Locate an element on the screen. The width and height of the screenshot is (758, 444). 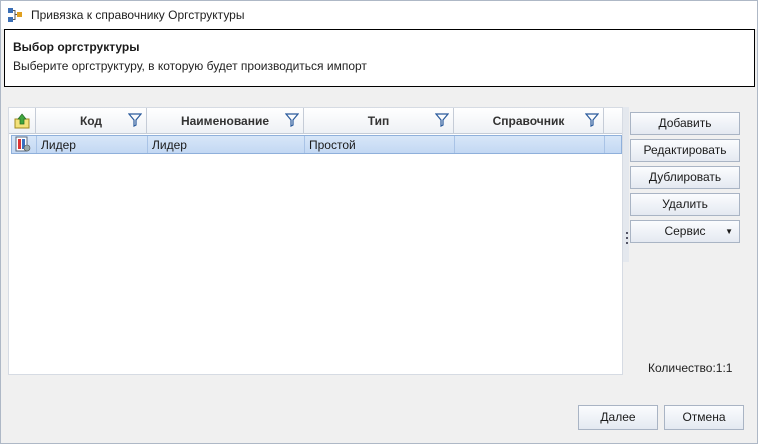
header-icon-cell is located at coordinates (22, 121).